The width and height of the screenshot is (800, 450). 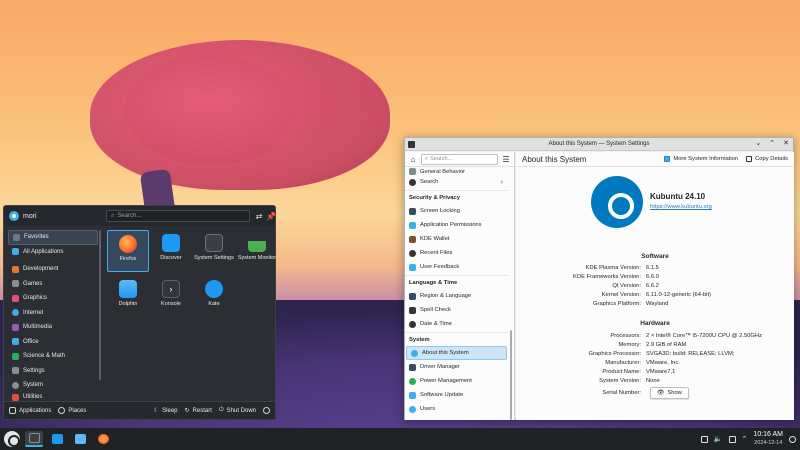 What do you see at coordinates (456, 409) in the screenshot?
I see `sidebar-item-users: Users` at bounding box center [456, 409].